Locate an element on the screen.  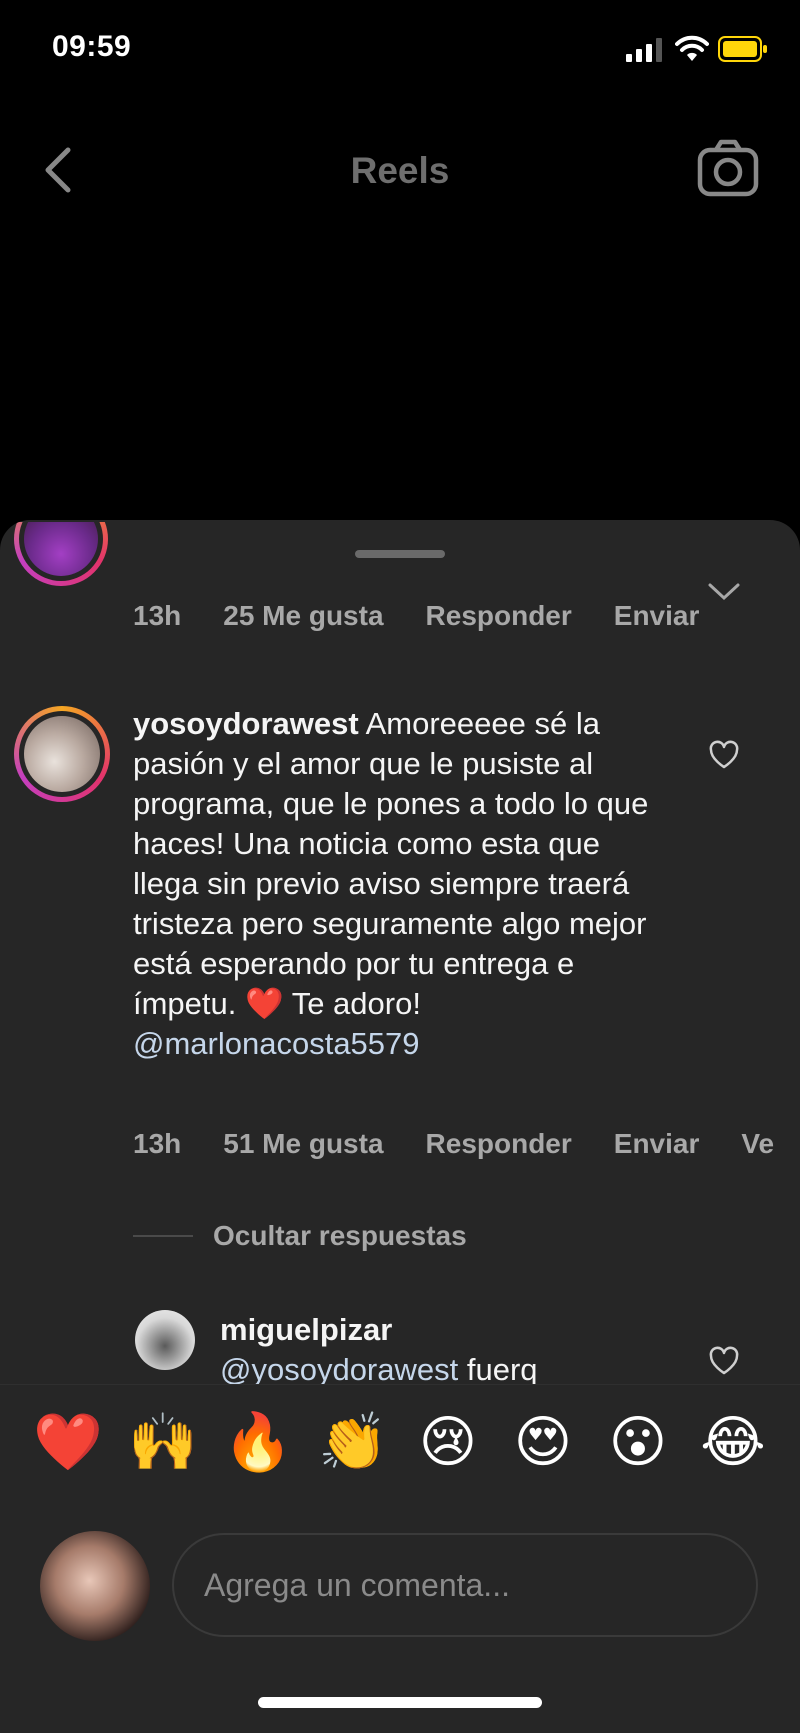
battery-icon is located at coordinates (742, 49).